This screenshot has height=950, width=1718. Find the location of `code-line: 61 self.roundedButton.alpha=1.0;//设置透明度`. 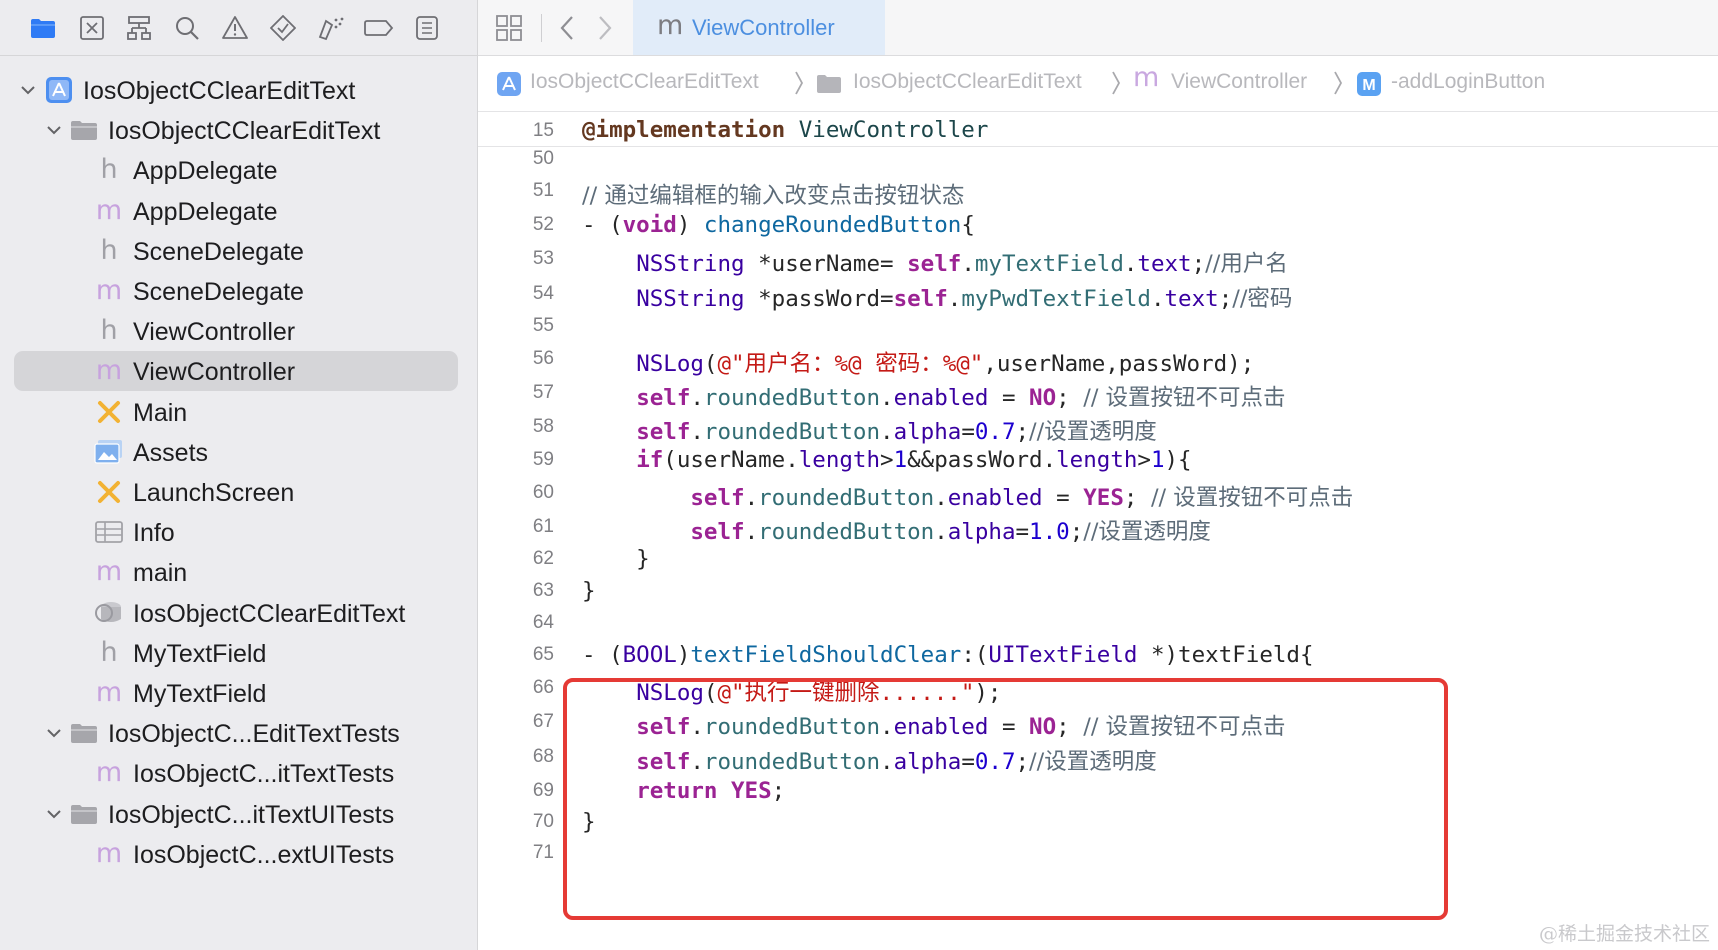

code-line: 61 self.roundedButton.alpha=1.0;//设置透明度 is located at coordinates (1098, 527).